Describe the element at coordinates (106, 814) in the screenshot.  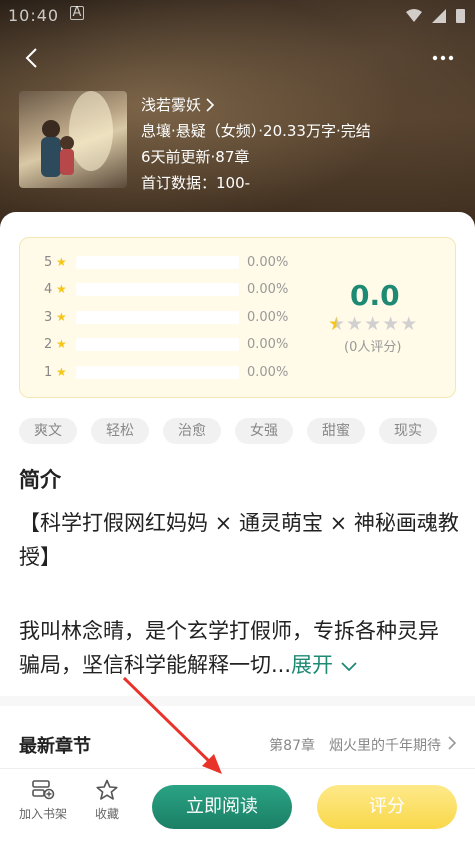
I see `fav-label: 收藏` at that location.